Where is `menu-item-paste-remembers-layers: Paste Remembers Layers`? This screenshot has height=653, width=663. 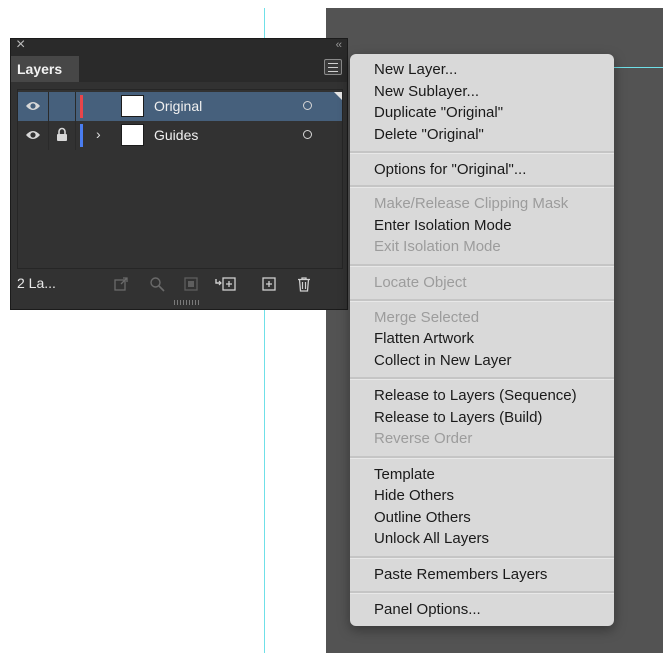 menu-item-paste-remembers-layers: Paste Remembers Layers is located at coordinates (460, 575).